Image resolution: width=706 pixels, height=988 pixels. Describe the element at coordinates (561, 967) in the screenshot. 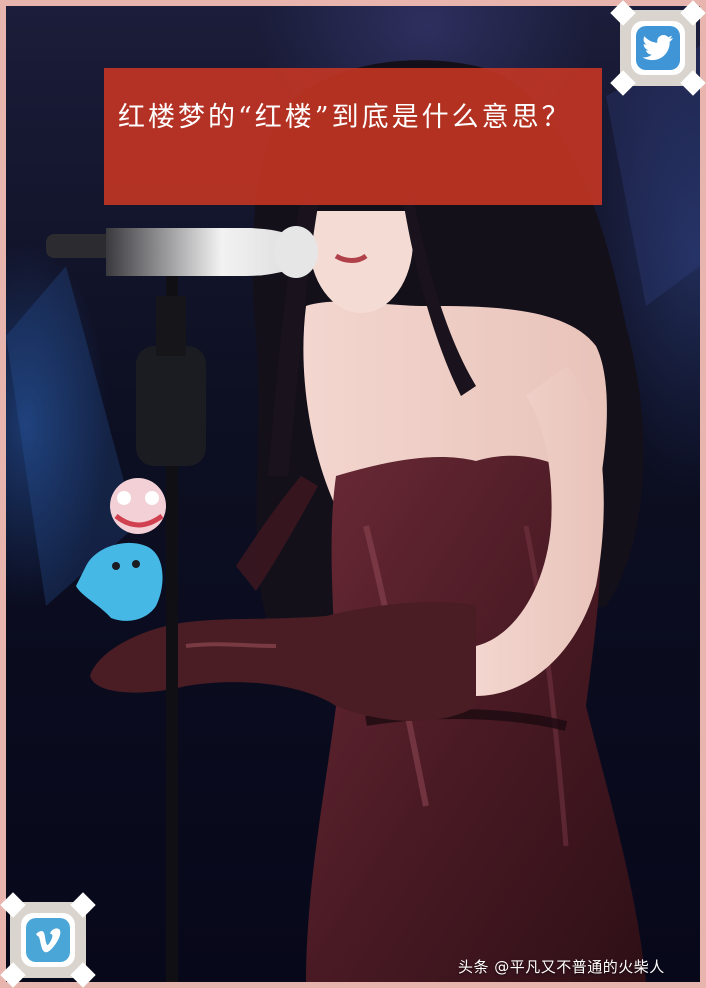

I see `watermark-text: 头条 @平凡又不普通的火柴人` at that location.